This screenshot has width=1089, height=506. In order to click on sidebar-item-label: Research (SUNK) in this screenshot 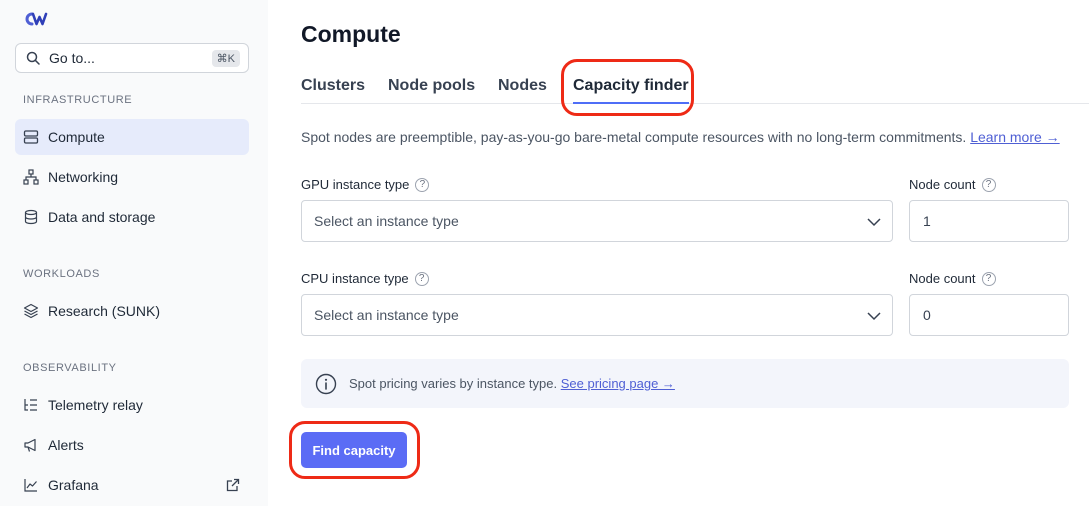, I will do `click(104, 311)`.